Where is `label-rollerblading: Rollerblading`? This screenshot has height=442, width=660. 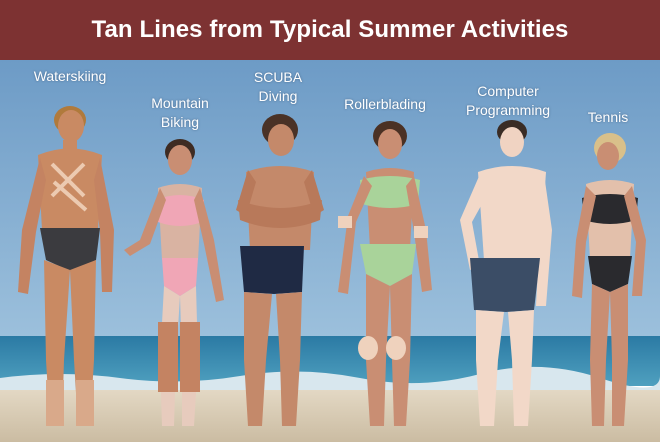 label-rollerblading: Rollerblading is located at coordinates (385, 104).